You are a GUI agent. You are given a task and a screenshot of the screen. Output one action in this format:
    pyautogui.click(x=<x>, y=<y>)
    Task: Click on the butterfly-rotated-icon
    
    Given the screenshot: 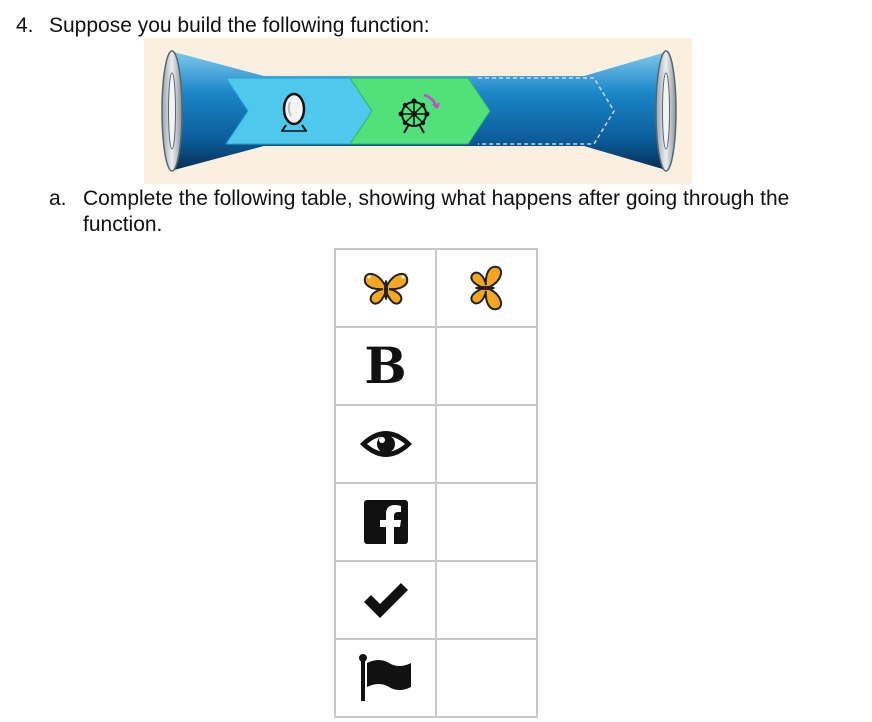 What is the action you would take?
    pyautogui.click(x=485, y=288)
    